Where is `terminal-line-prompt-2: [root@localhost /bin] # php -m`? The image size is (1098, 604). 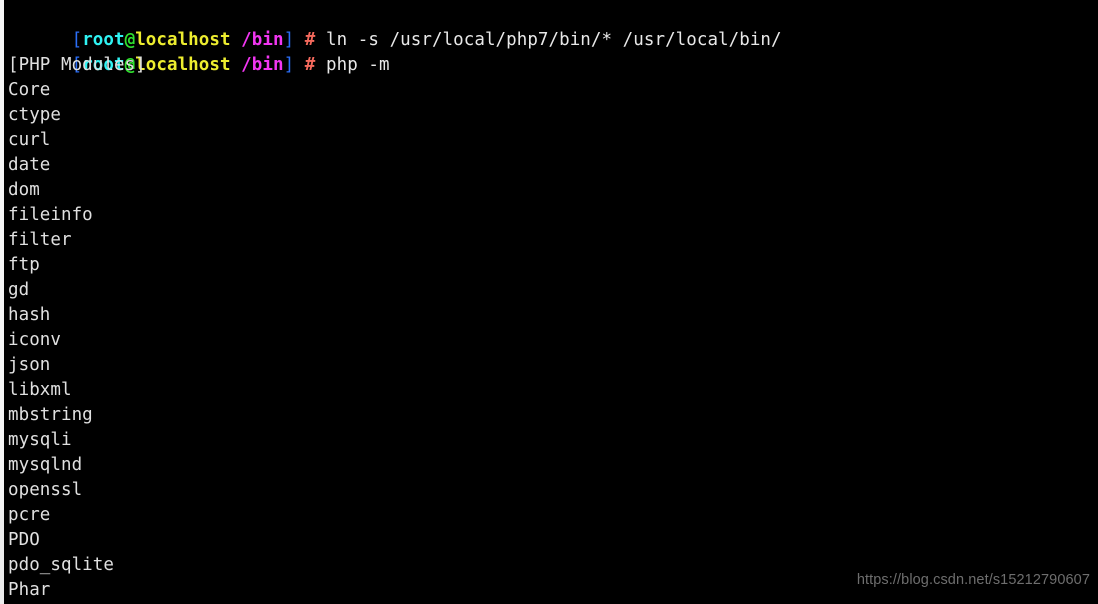 terminal-line-prompt-2: [root@localhost /bin] # php -m is located at coordinates (551, 51).